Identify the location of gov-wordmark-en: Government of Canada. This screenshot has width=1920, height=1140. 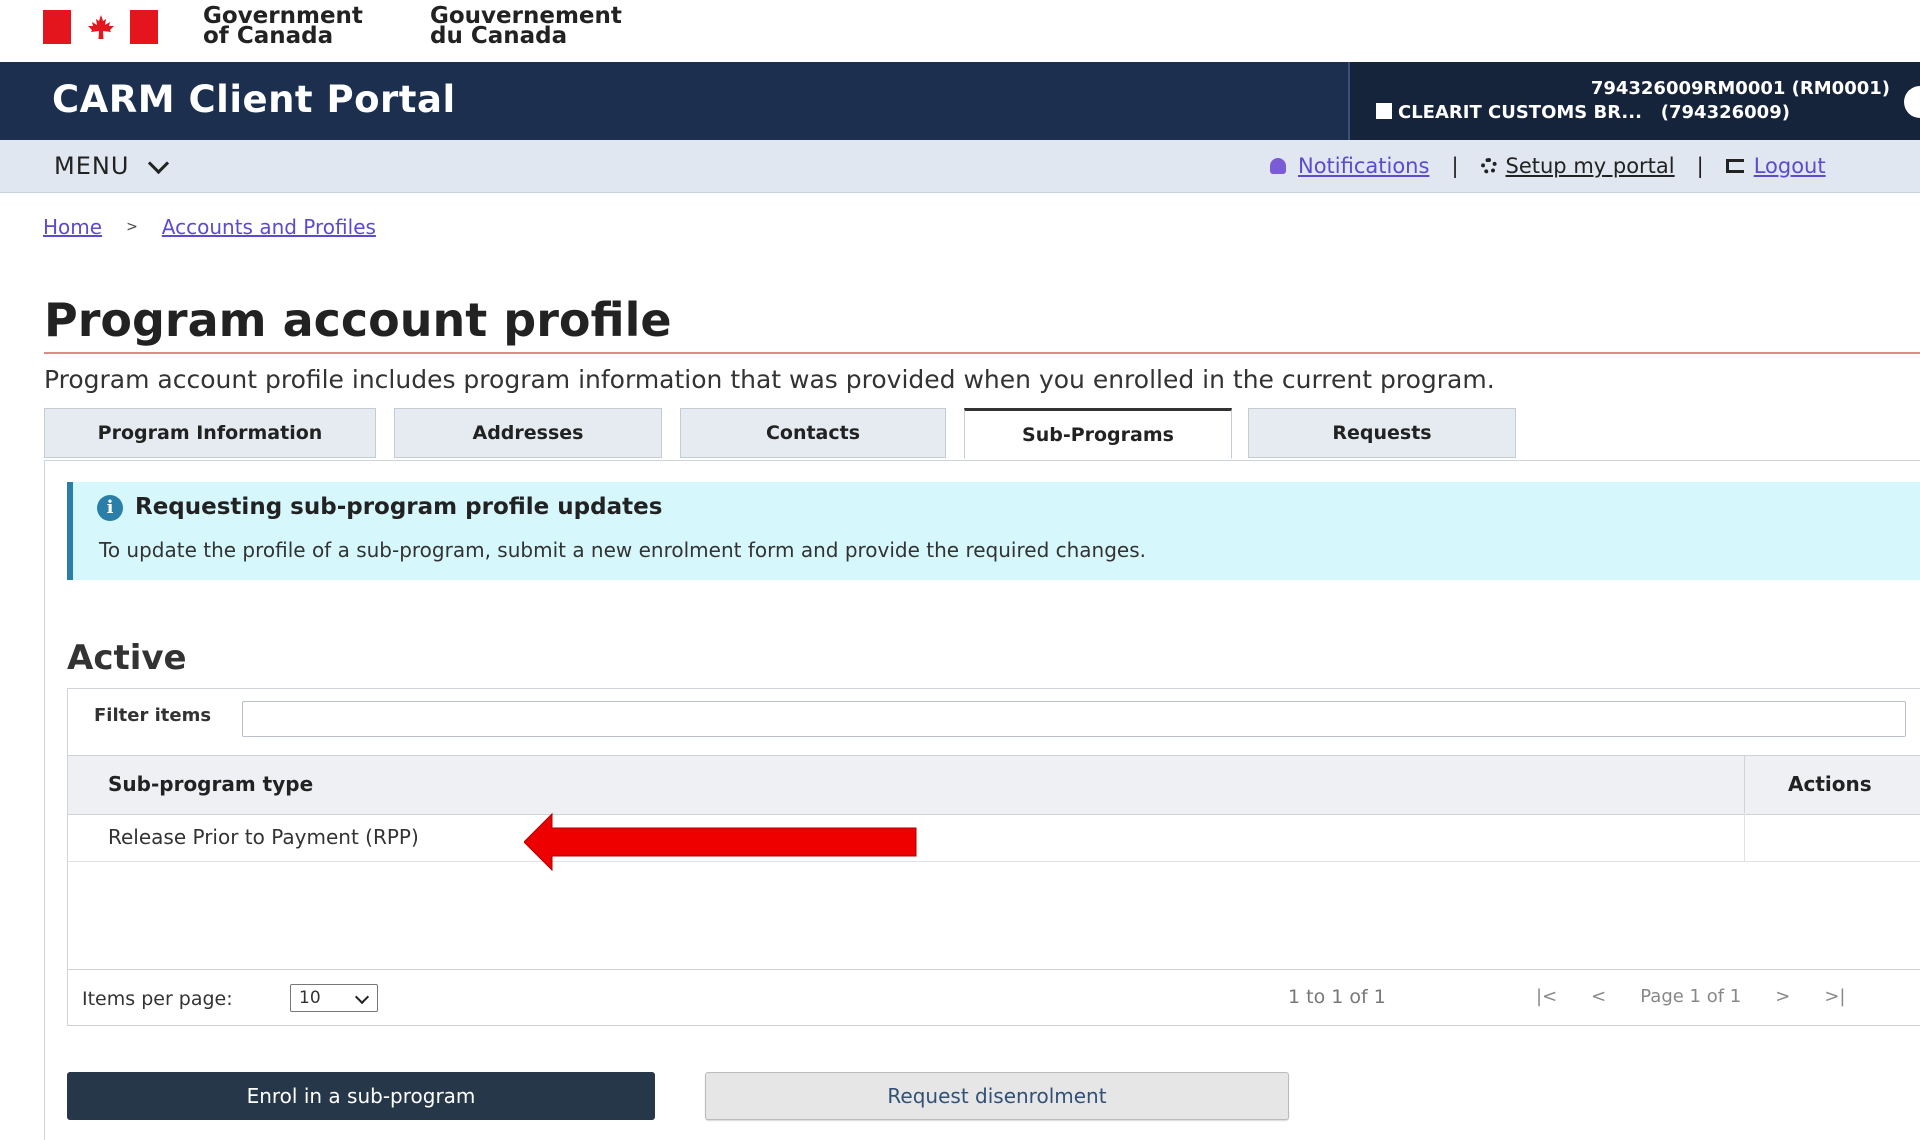
(283, 26).